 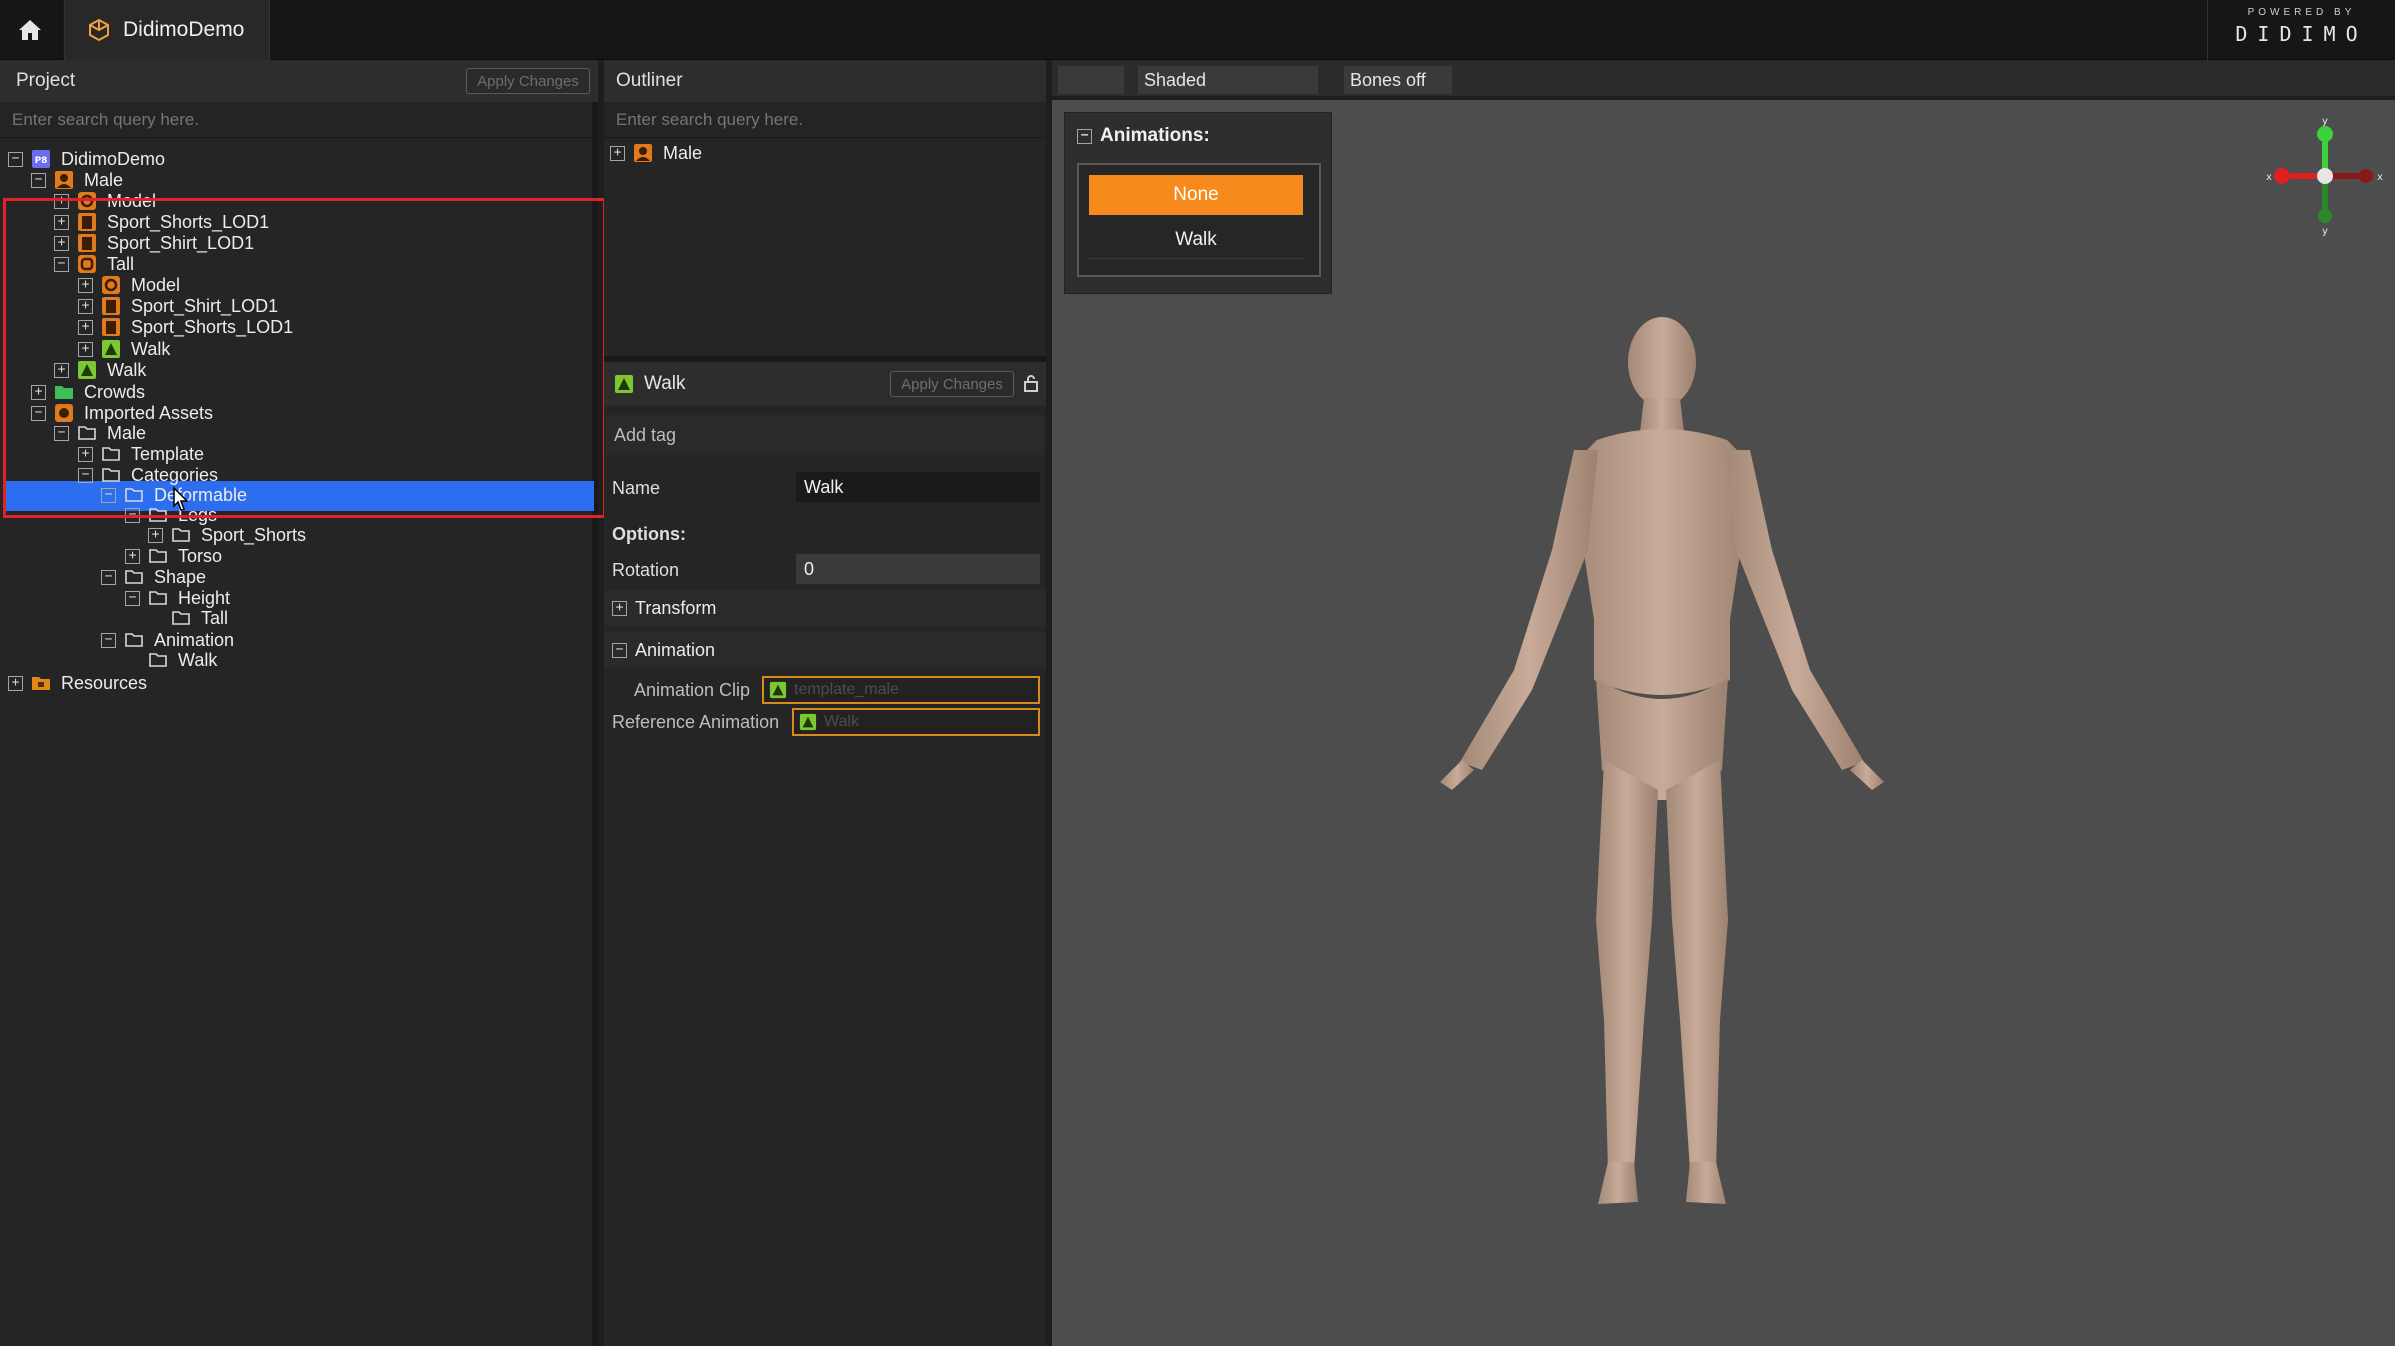 What do you see at coordinates (198, 659) in the screenshot?
I see `tree-item-label: Walk` at bounding box center [198, 659].